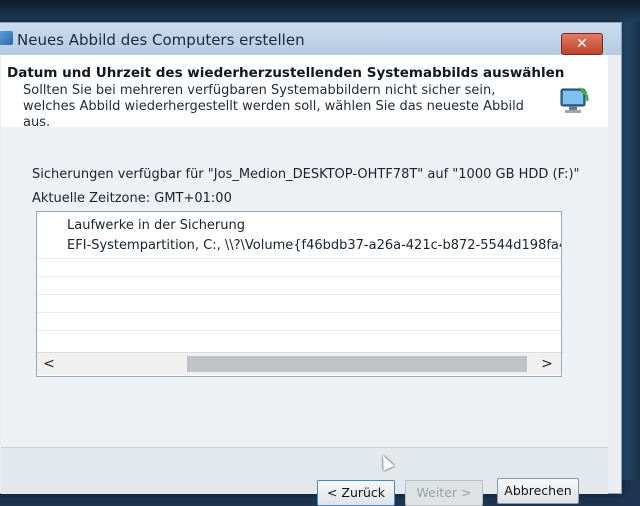 The height and width of the screenshot is (506, 640). Describe the element at coordinates (6, 38) in the screenshot. I see `app-icon` at that location.